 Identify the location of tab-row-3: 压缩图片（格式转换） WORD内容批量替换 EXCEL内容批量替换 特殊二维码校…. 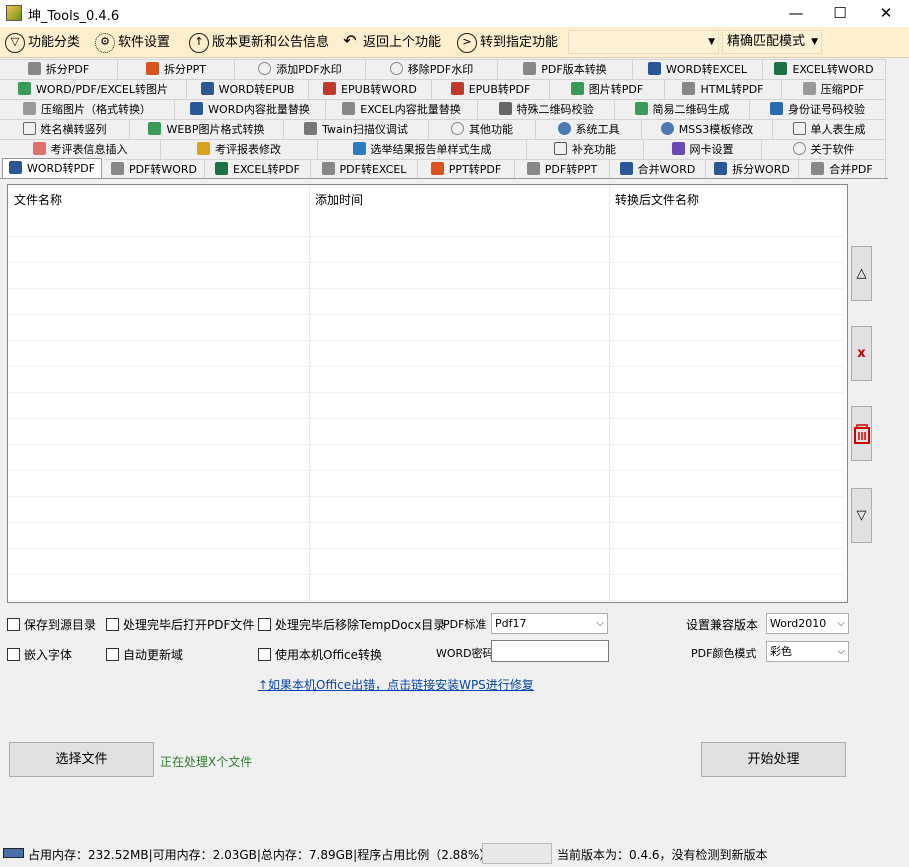
(454, 109).